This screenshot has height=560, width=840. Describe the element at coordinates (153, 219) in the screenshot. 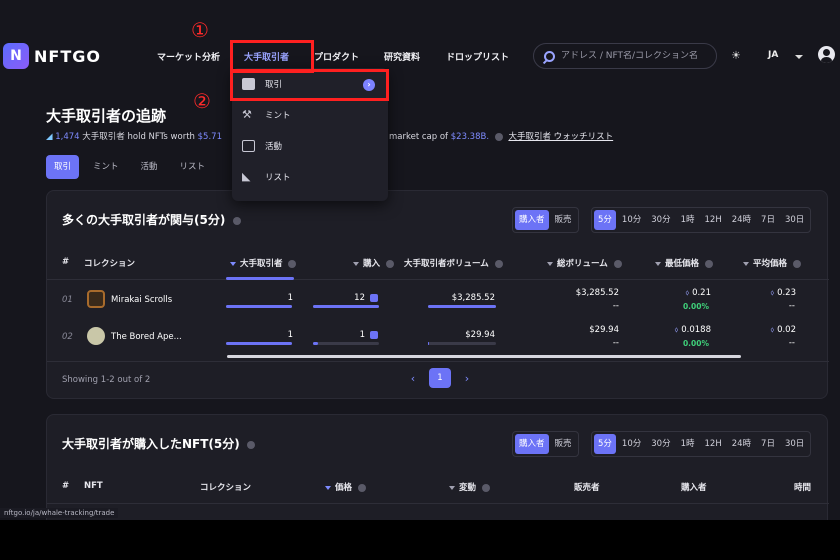

I see `card-title: 多くの大手取引者が関与(5分)` at that location.